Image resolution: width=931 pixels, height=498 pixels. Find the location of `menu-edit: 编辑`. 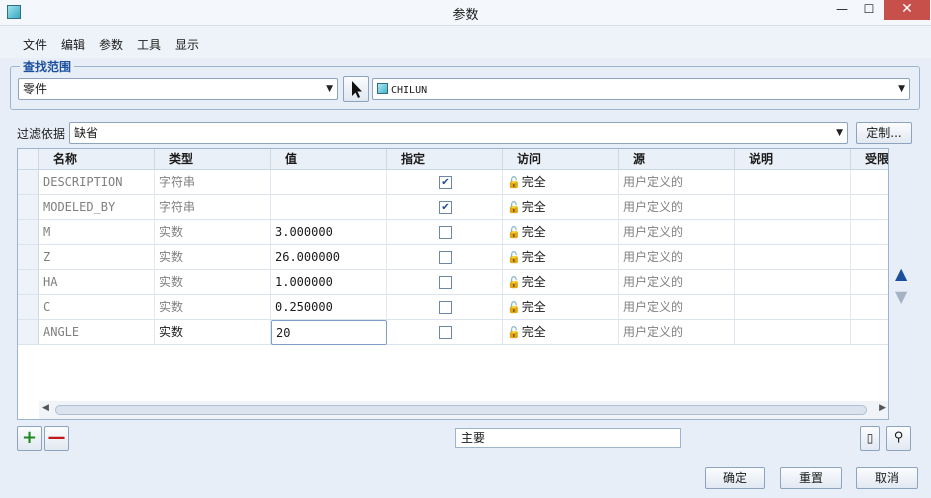

menu-edit: 编辑 is located at coordinates (73, 44).